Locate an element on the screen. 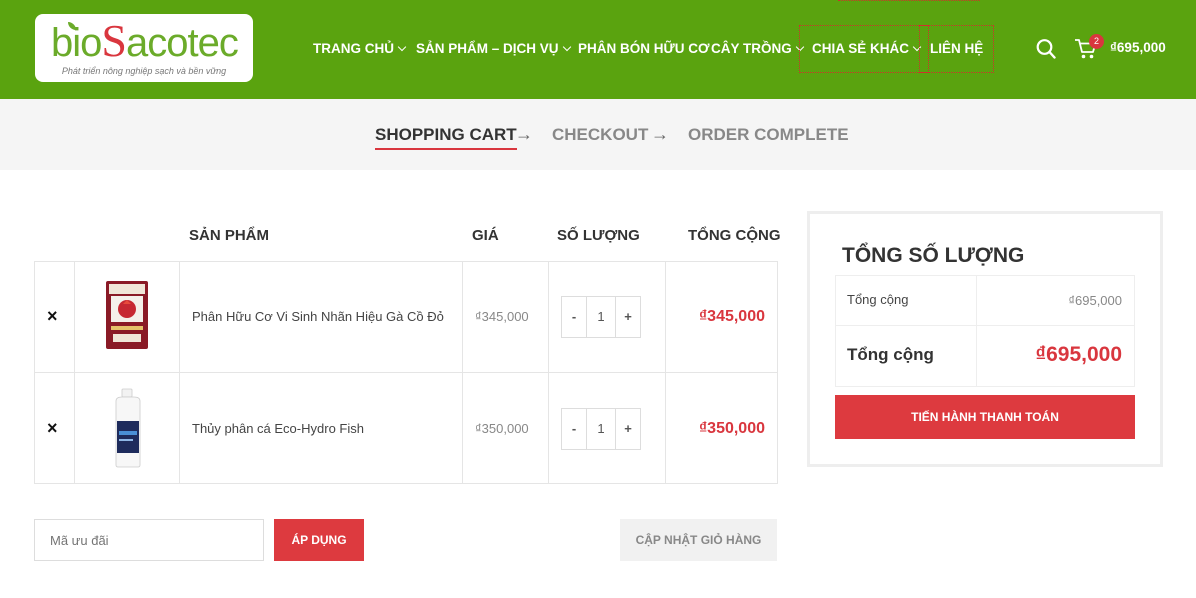 Image resolution: width=1196 pixels, height=598 pixels. order-total-label: Tổng cộng is located at coordinates (890, 354).